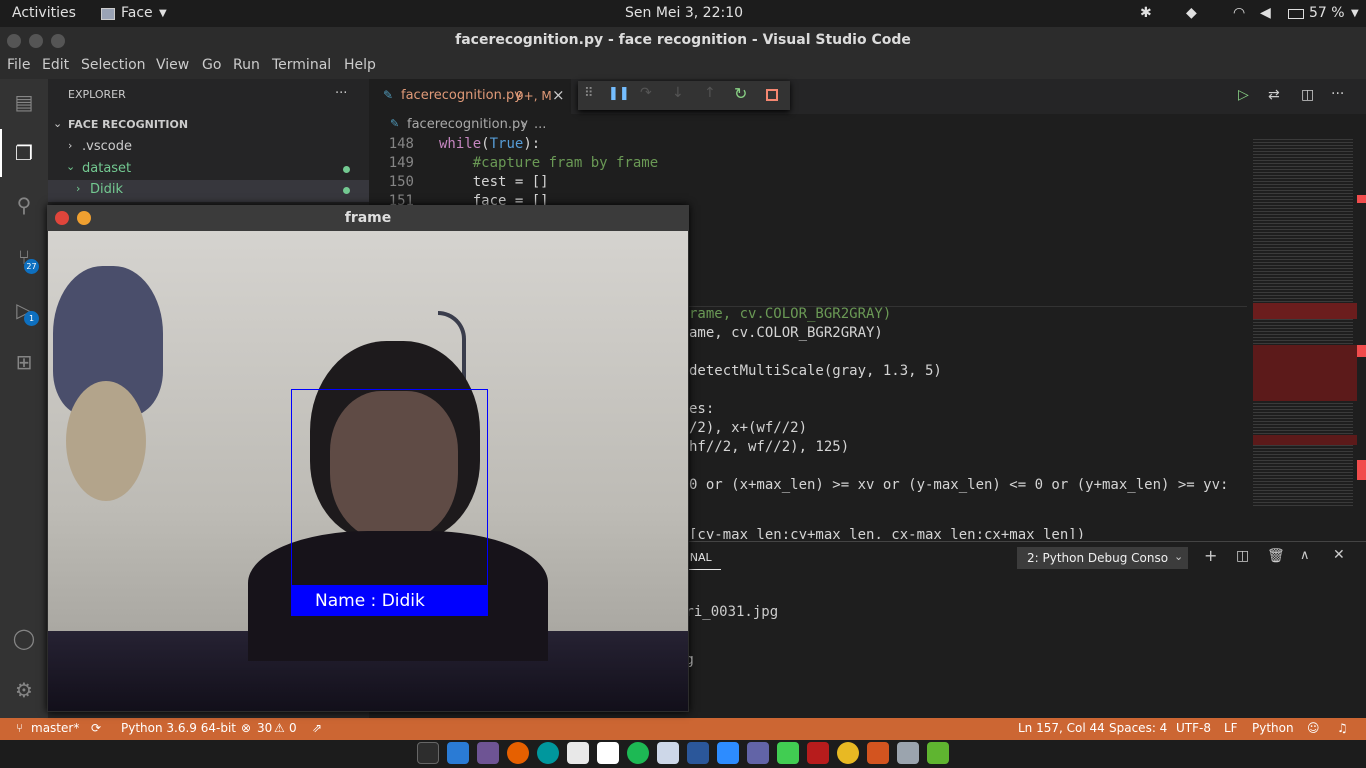  I want to click on files-app-icon, so click(668, 753).